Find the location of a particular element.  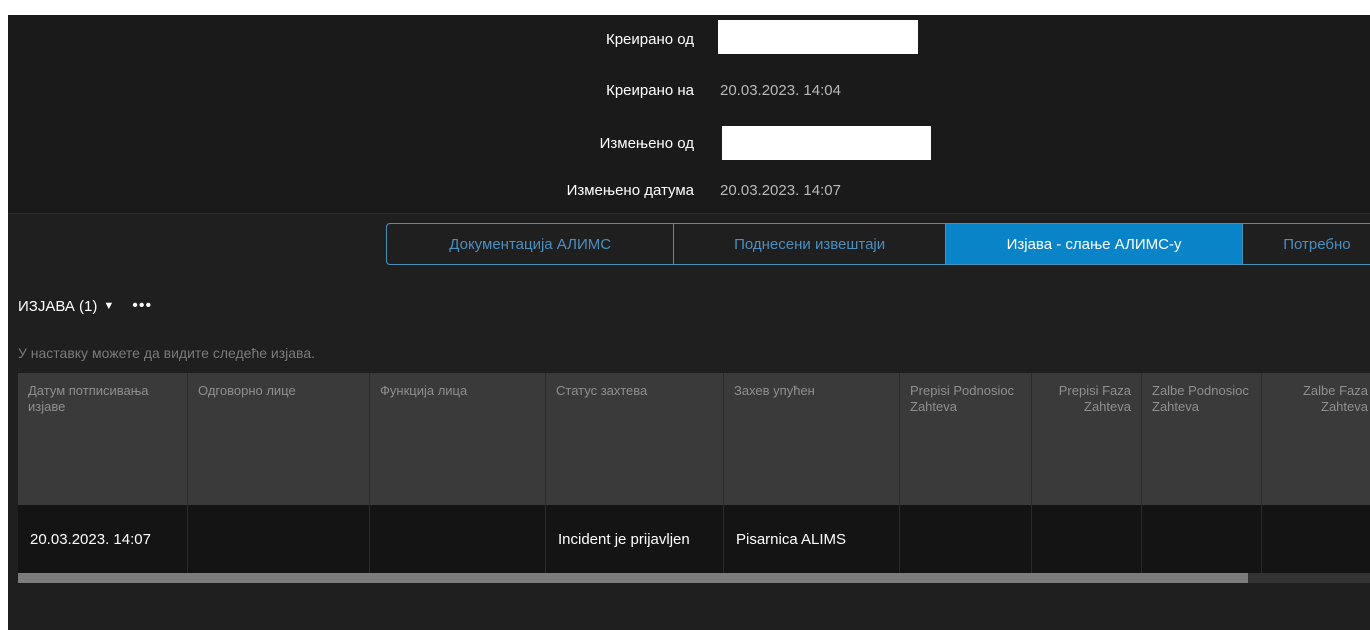

tab-alims-documentation: Документација АЛИМС is located at coordinates (531, 244).